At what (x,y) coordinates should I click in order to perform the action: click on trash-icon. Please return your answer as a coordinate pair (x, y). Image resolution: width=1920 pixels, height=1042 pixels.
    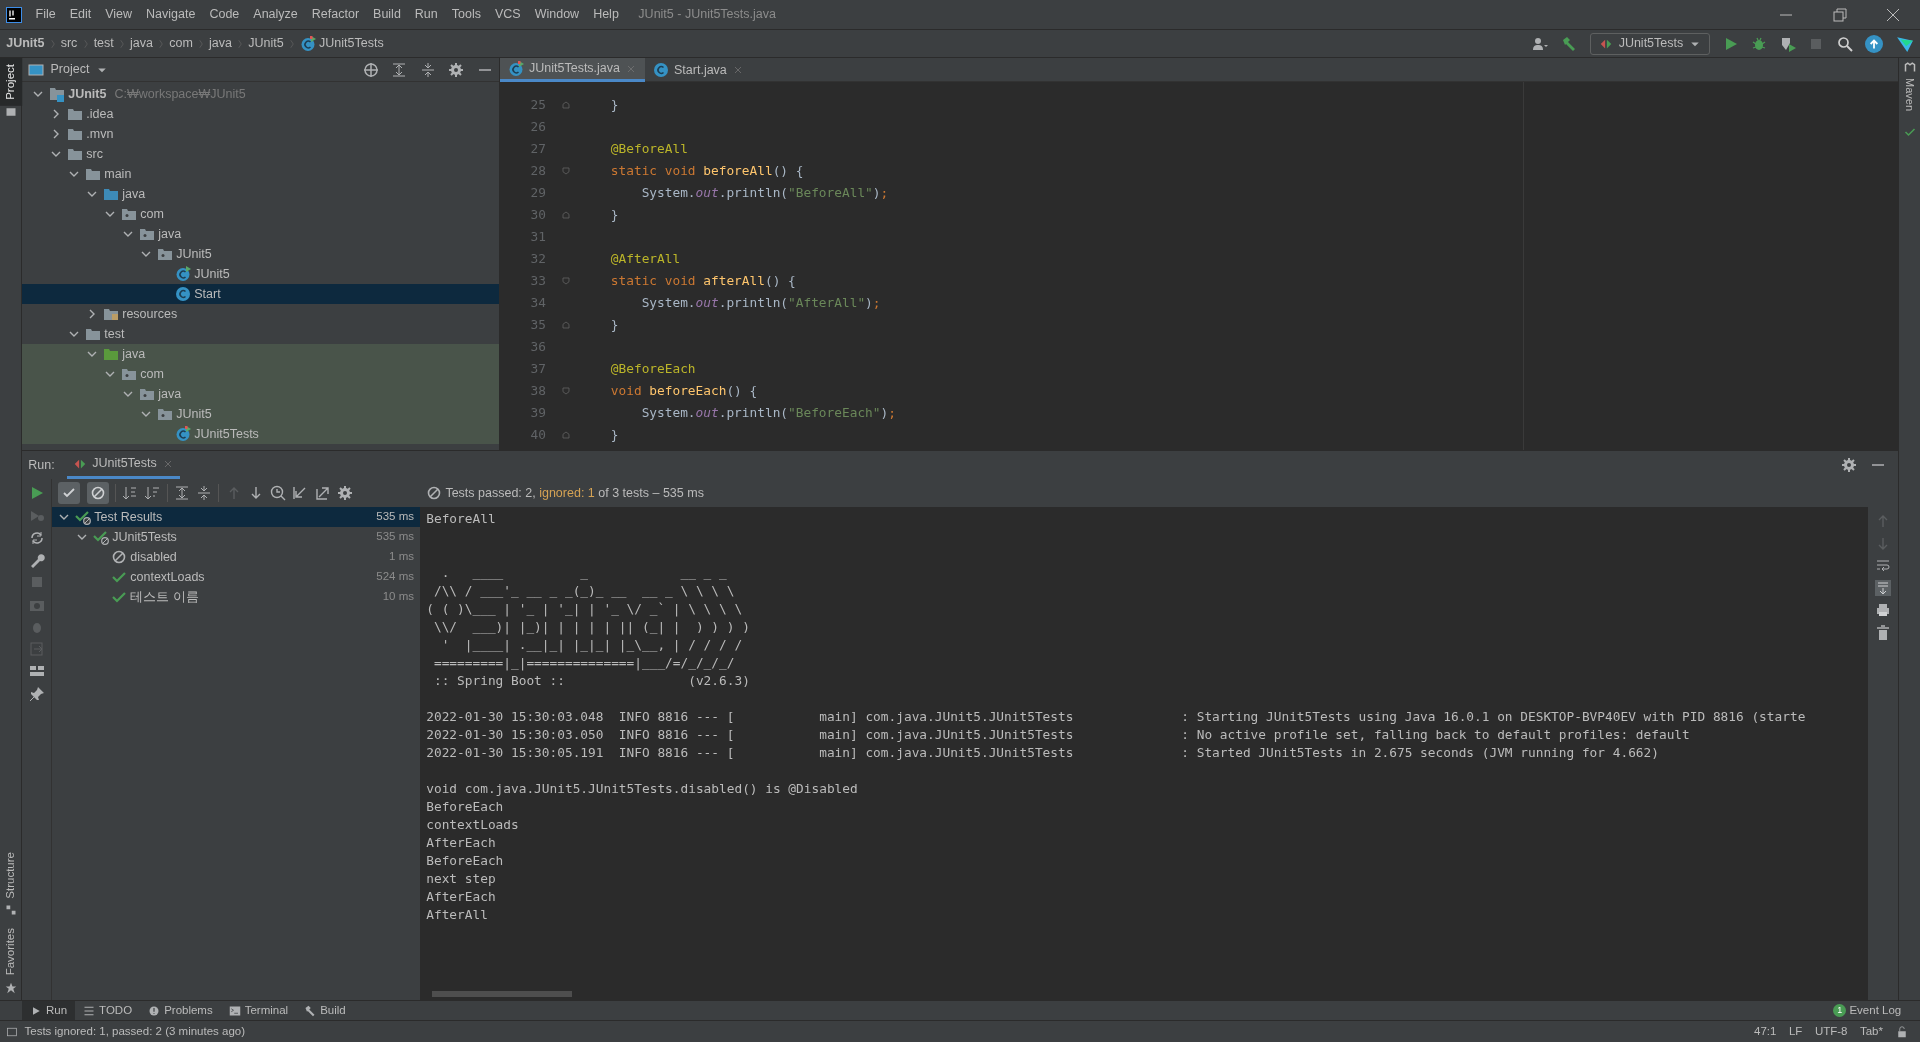
    Looking at the image, I should click on (1883, 632).